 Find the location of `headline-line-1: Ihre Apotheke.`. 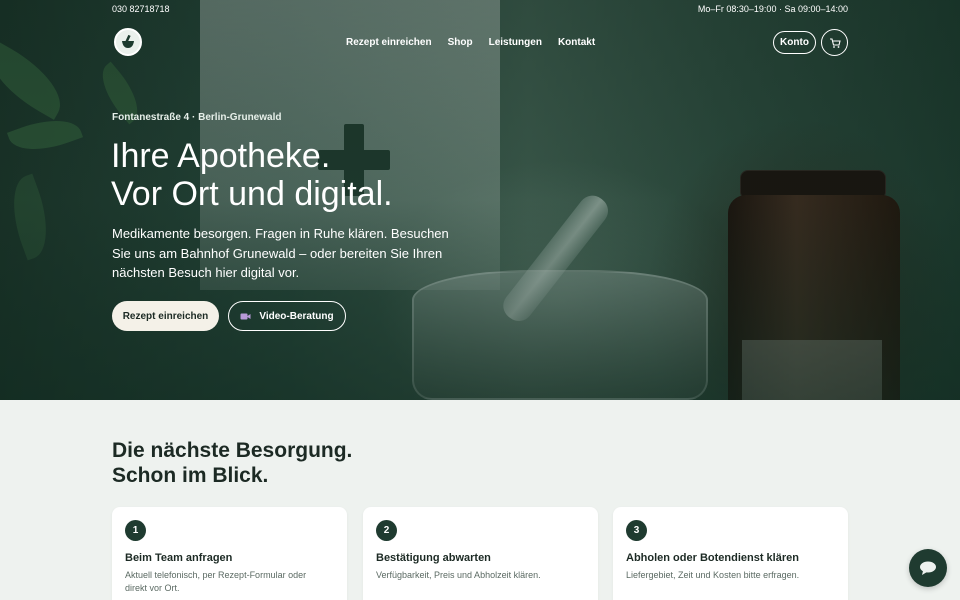

headline-line-1: Ihre Apotheke. is located at coordinates (221, 156).